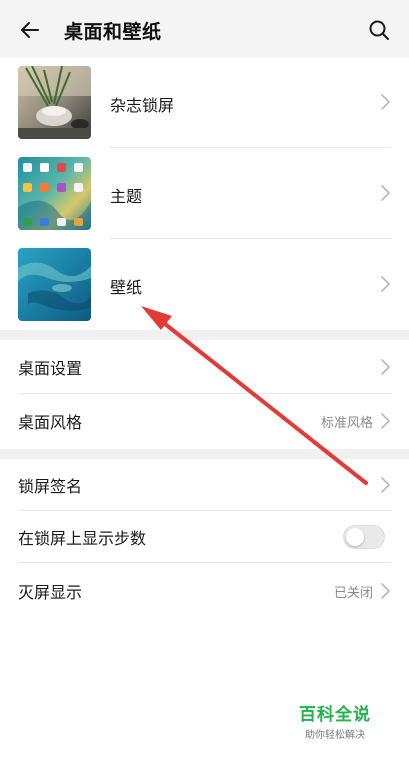 This screenshot has width=409, height=766. What do you see at coordinates (346, 423) in the screenshot?
I see `desktop-style-value: 标准风格` at bounding box center [346, 423].